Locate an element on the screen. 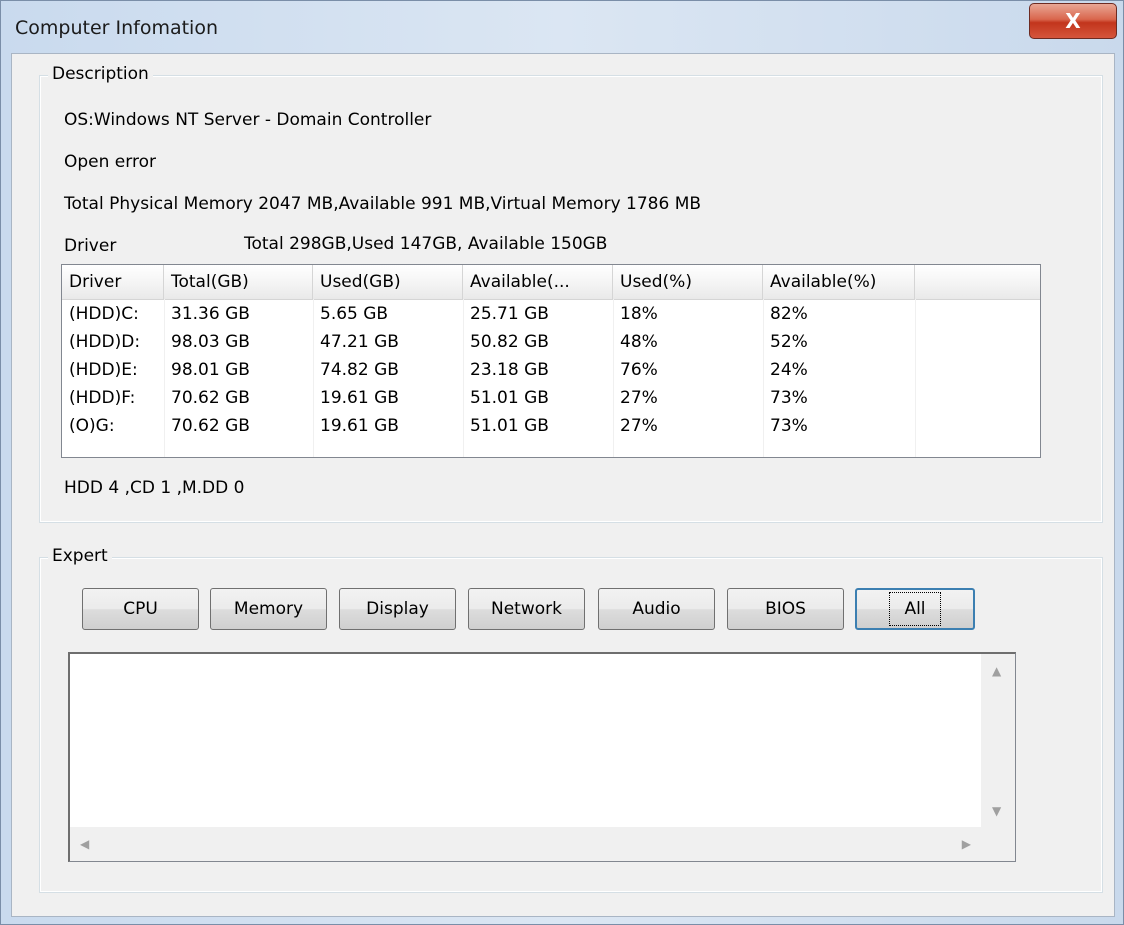  description-legend: Description is located at coordinates (100, 74).